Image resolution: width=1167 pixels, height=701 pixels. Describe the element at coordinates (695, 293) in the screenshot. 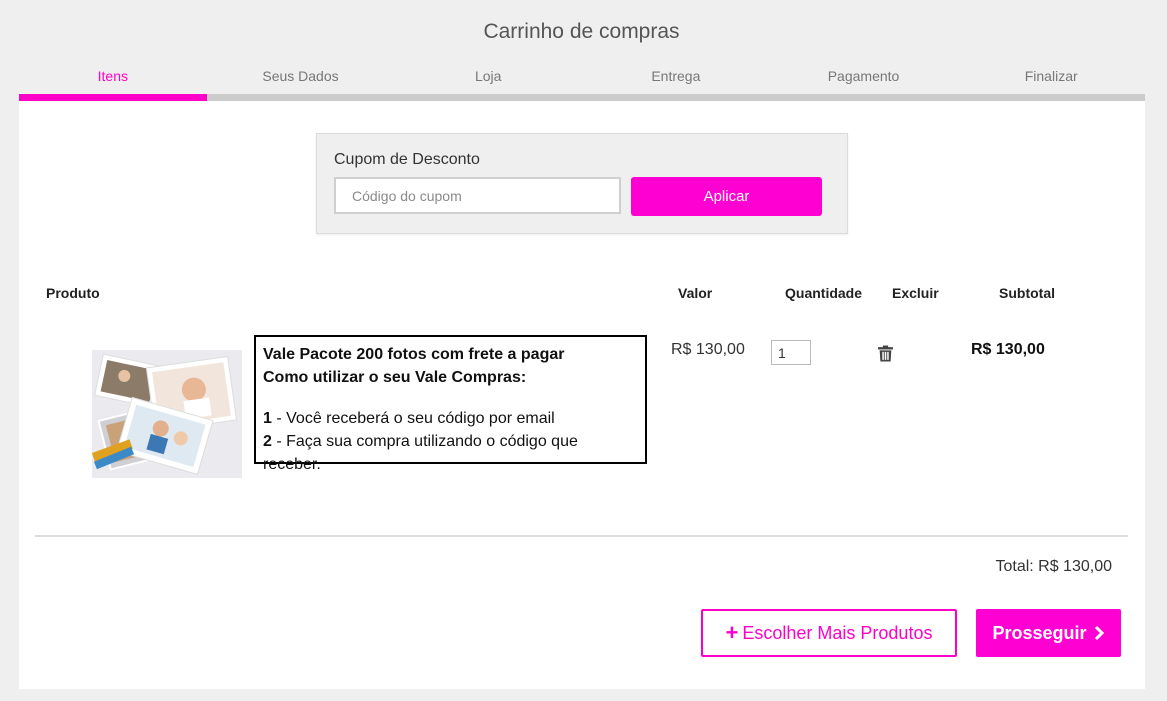

I see `header-value: Valor` at that location.